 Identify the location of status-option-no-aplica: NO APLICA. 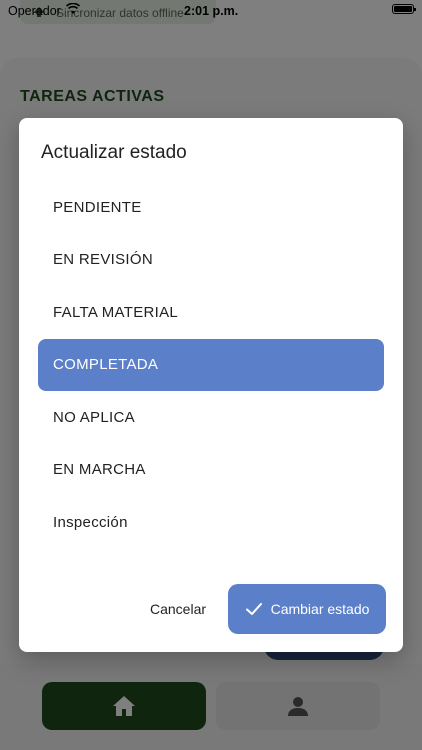
(211, 417).